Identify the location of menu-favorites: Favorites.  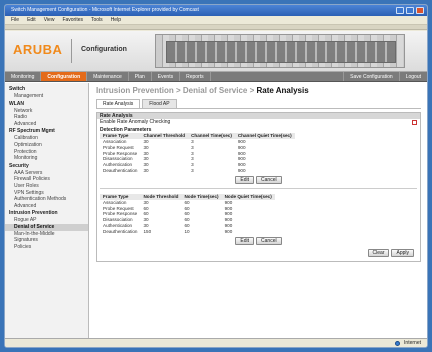
(72, 20).